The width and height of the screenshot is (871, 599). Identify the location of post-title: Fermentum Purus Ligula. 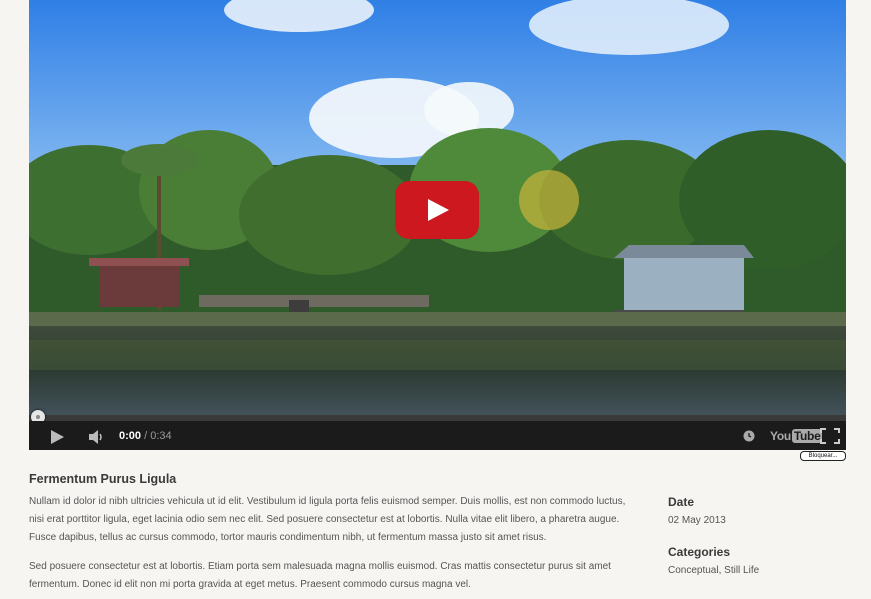
(103, 479).